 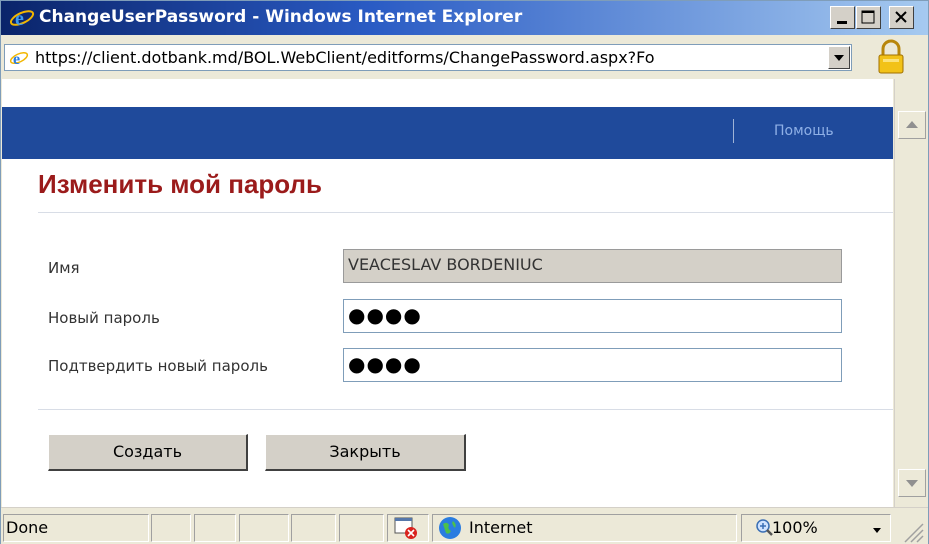 What do you see at coordinates (584, 528) in the screenshot?
I see `security-zone-pane: Internet` at bounding box center [584, 528].